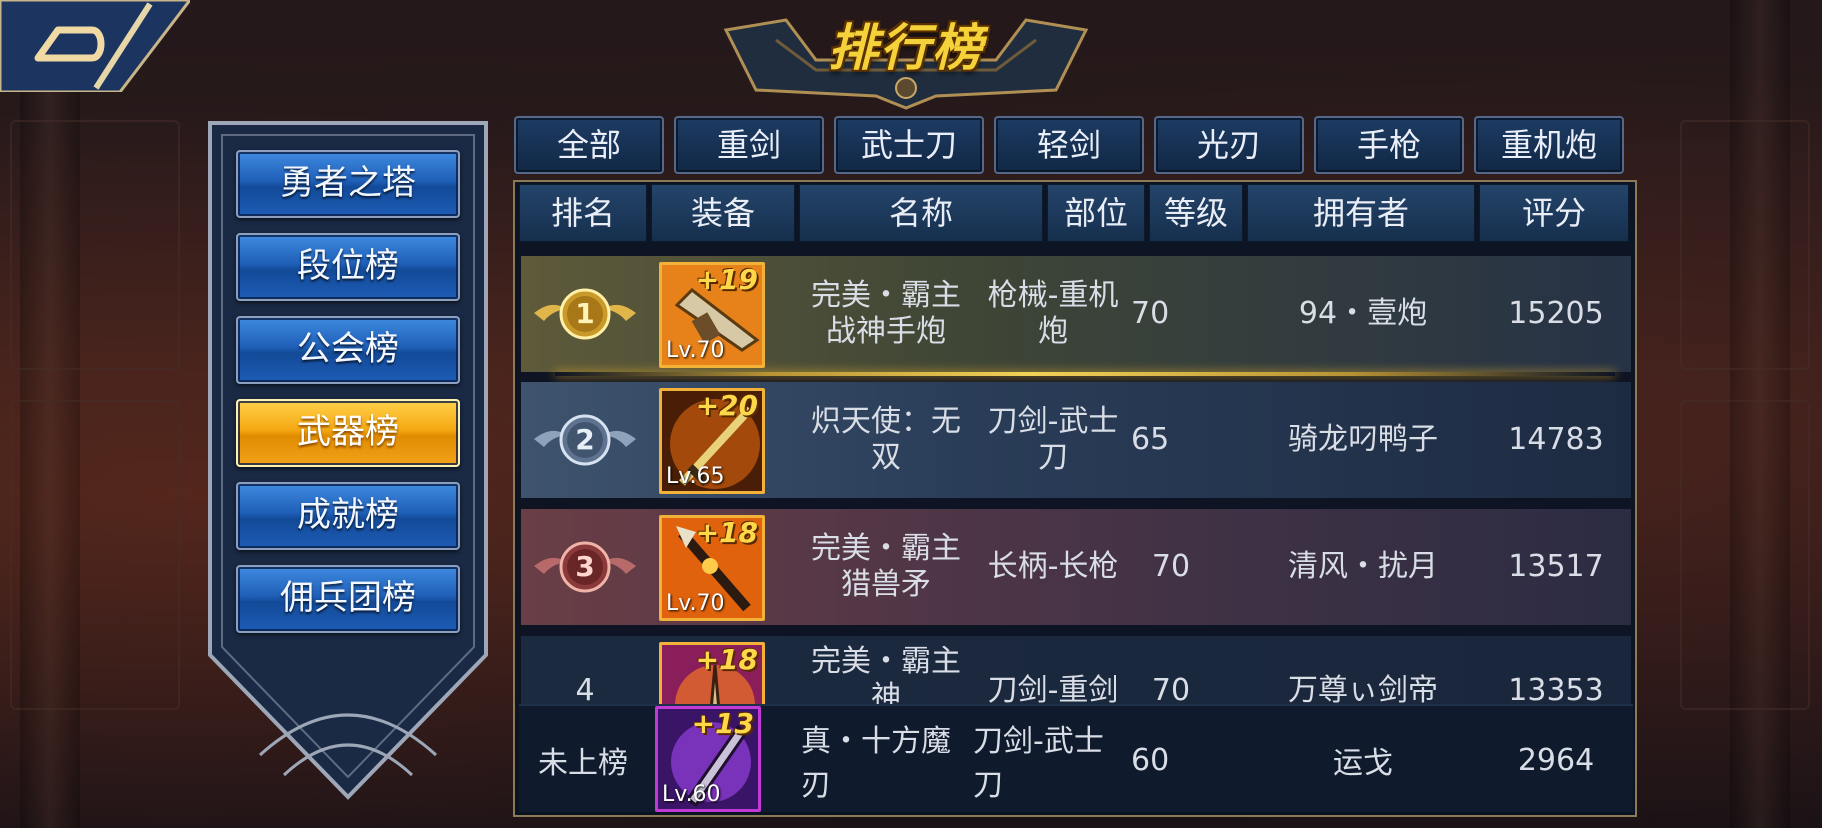 The width and height of the screenshot is (1822, 828). What do you see at coordinates (1556, 688) in the screenshot?
I see `score: 13353` at bounding box center [1556, 688].